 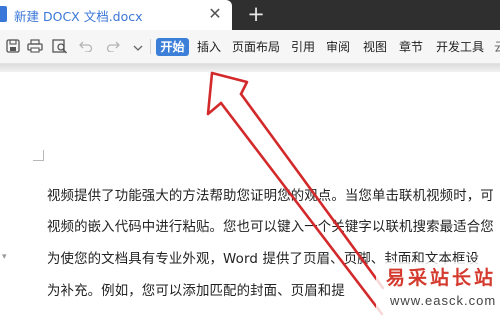 I want to click on tab-strip: 新建 DOCX 文档.docx ✕ +, so click(x=250, y=15).